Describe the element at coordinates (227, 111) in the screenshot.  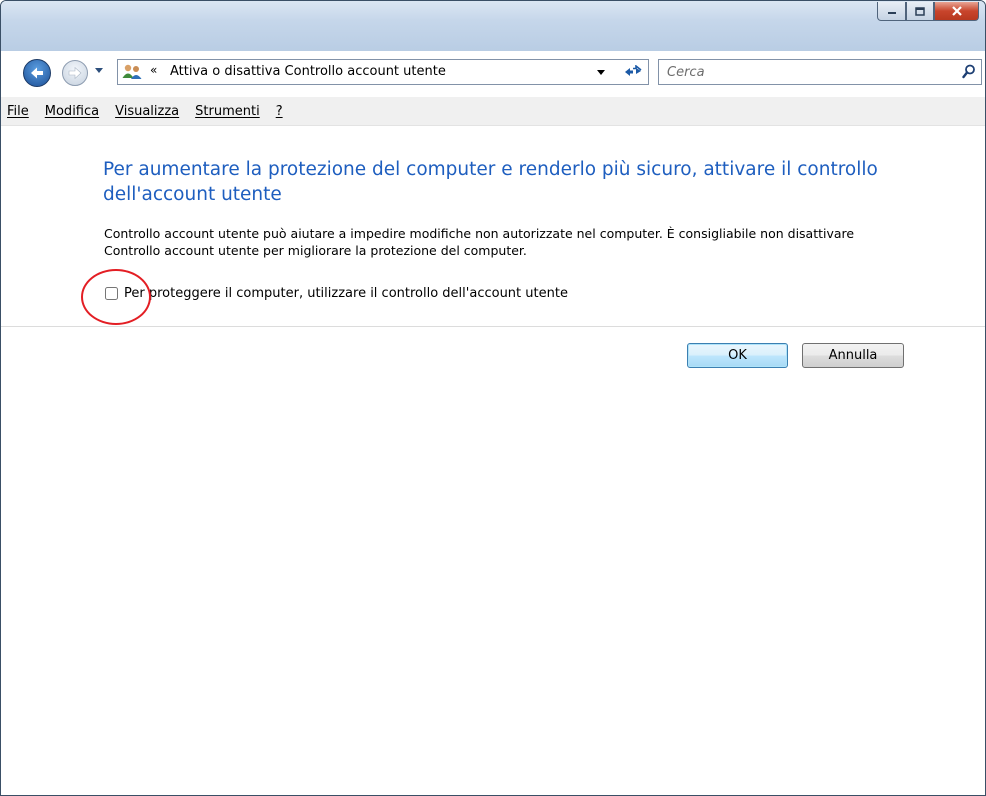
I see `menu-tools: Strumenti` at that location.